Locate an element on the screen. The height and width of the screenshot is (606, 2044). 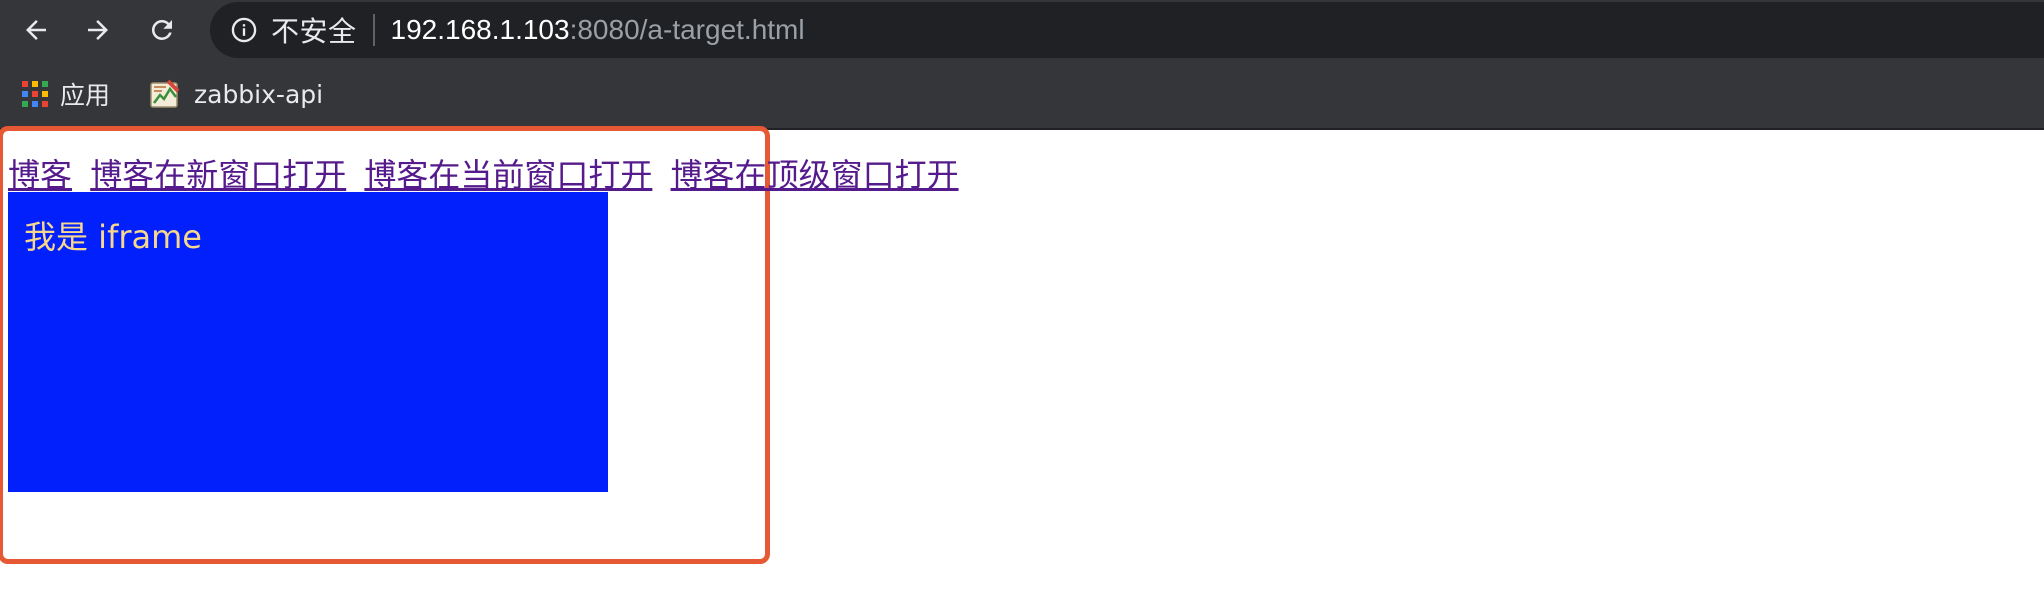
browser-toolbar: 不安全 192.168.1.103:8080/a-target.html is located at coordinates (1022, 30).